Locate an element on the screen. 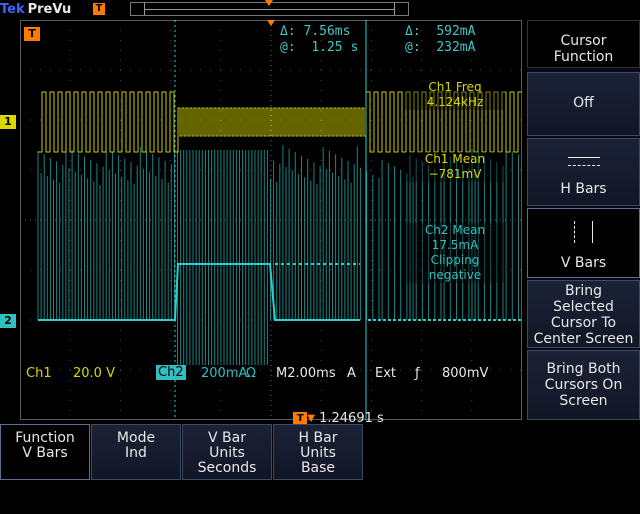 The width and height of the screenshot is (640, 514). delta-time-value: 7.56ms is located at coordinates (327, 31).